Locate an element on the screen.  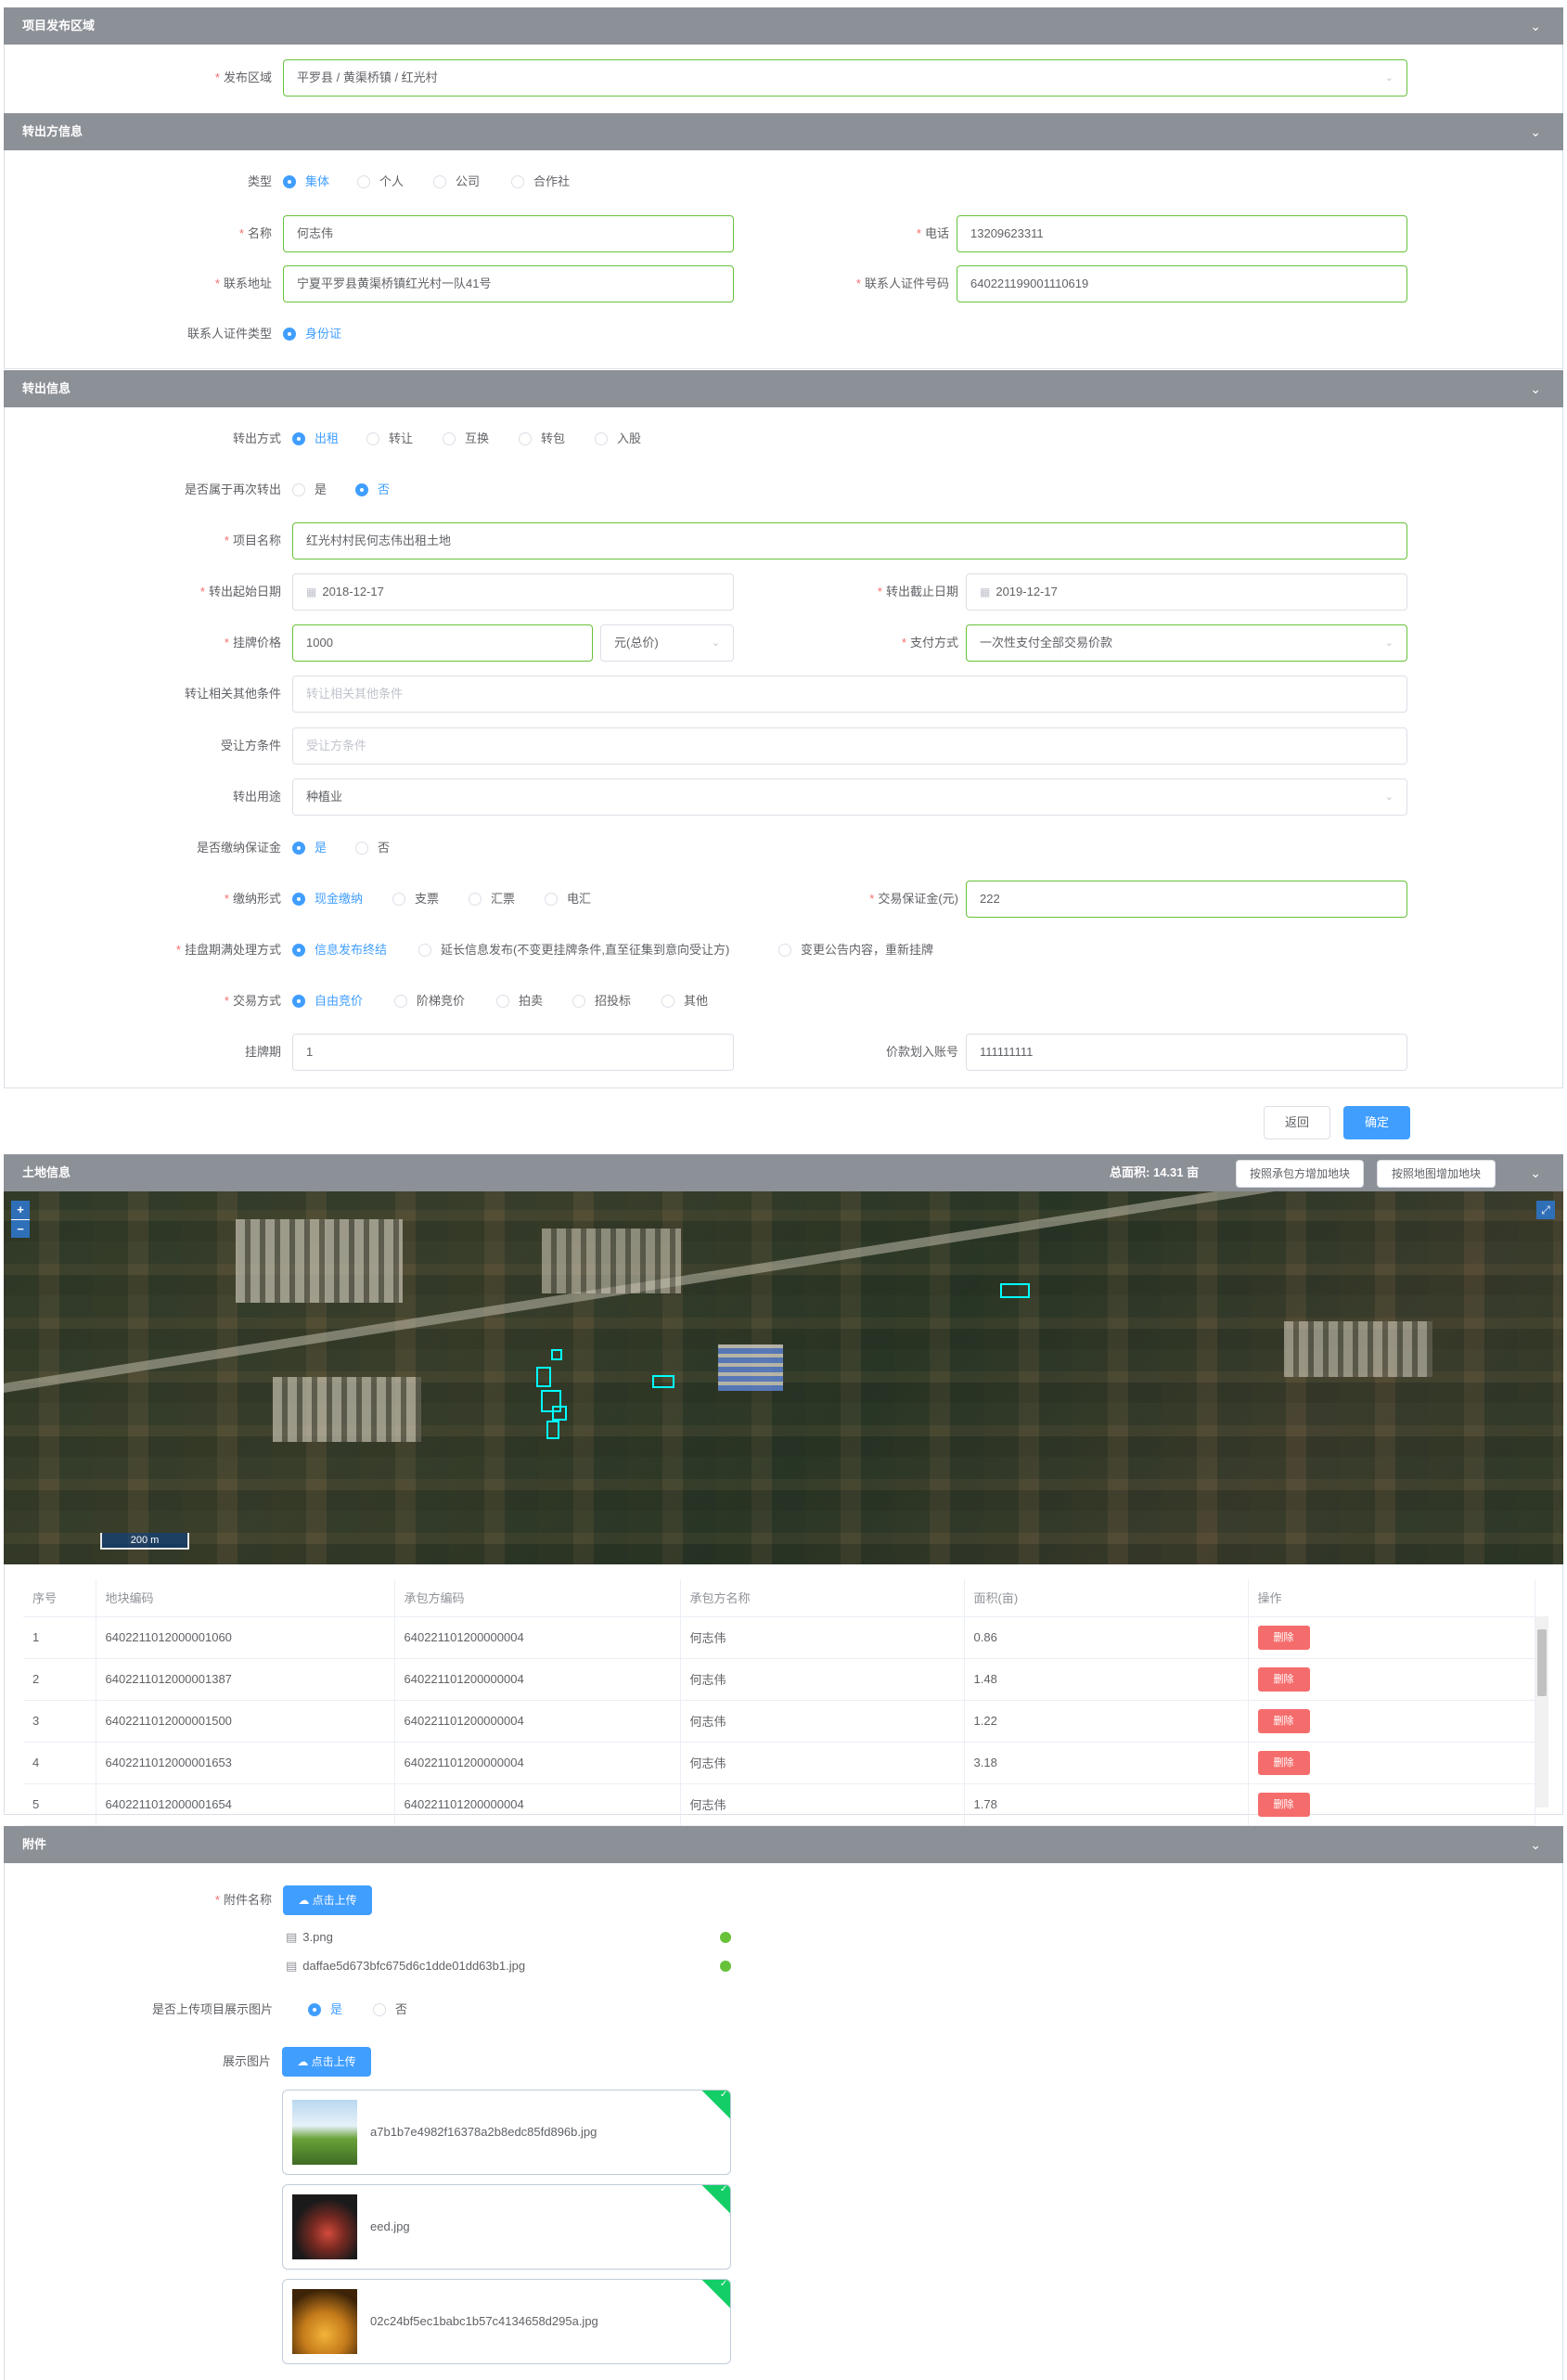
table-cell: 3.18 is located at coordinates (1106, 1763).